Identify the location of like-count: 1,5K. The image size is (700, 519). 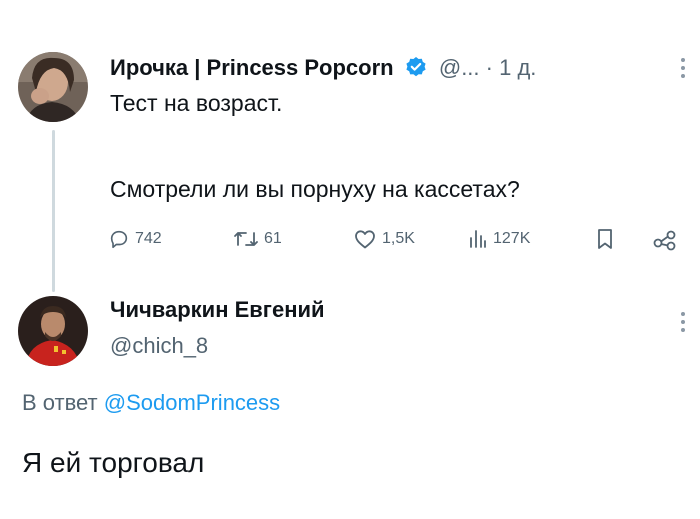
(398, 238).